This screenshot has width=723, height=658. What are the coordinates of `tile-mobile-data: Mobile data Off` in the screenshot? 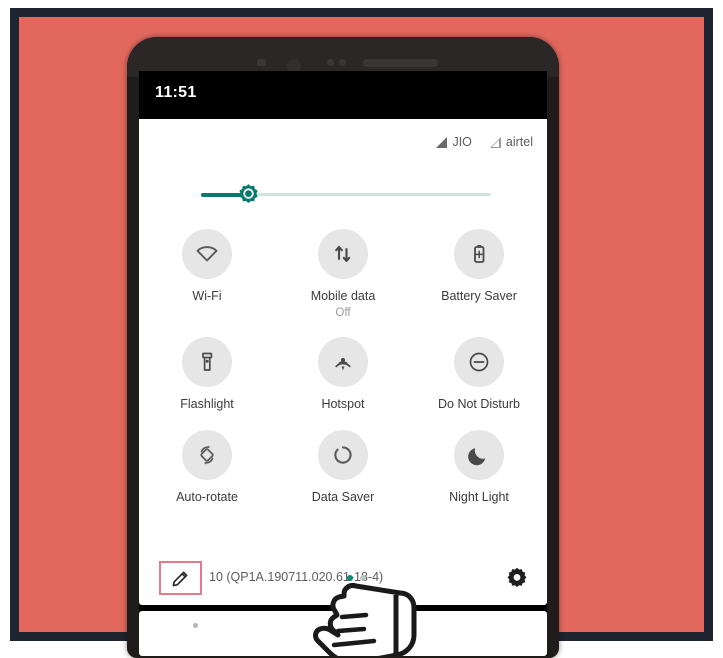 It's located at (343, 274).